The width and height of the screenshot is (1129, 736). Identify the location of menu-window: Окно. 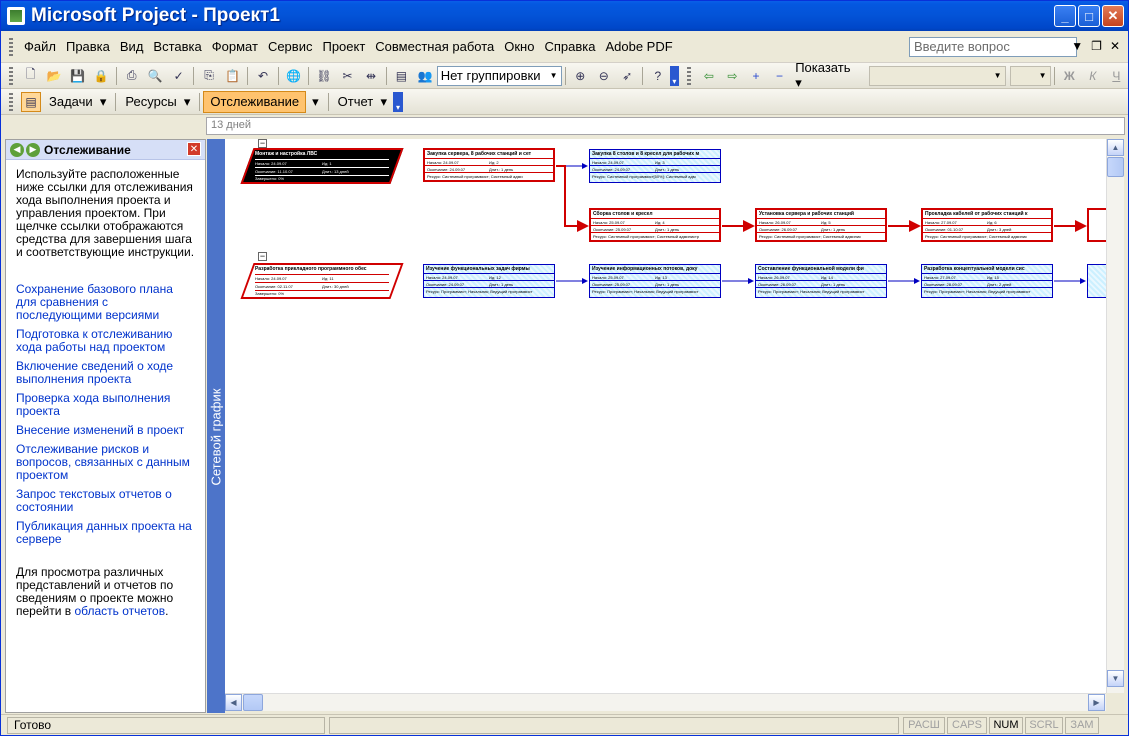
(519, 47).